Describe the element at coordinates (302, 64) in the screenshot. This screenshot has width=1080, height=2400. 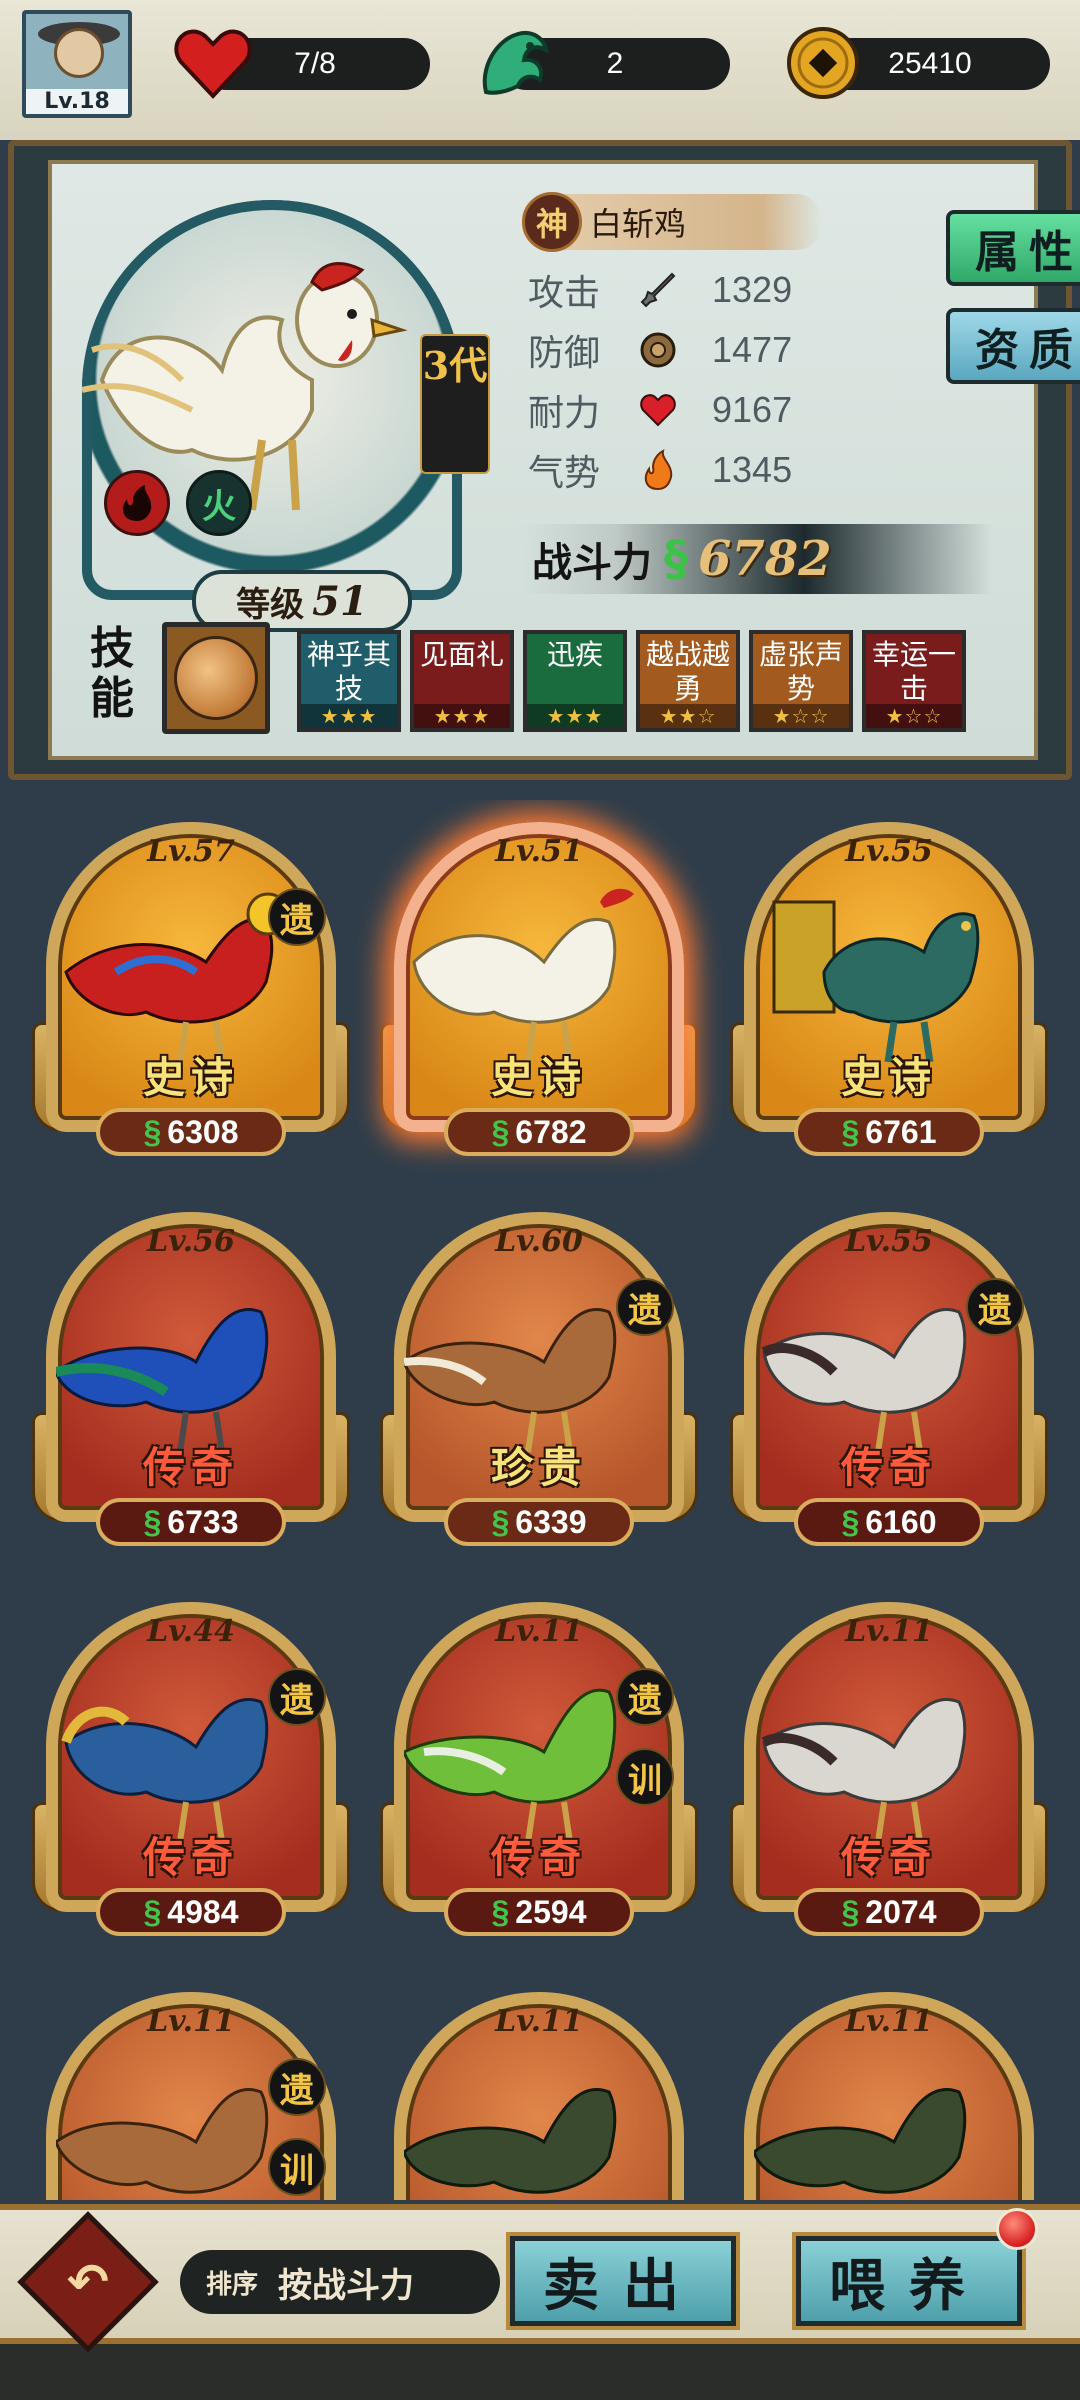
I see `stamina-resource: 7/8` at that location.